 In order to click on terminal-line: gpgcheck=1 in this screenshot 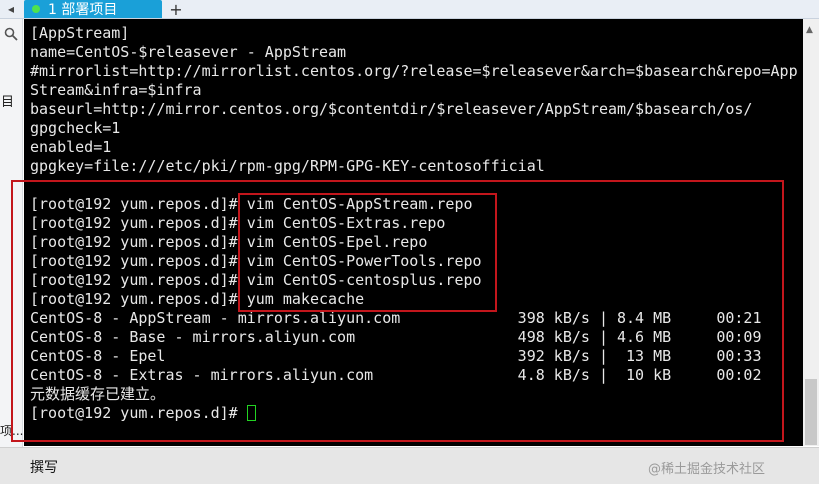, I will do `click(75, 128)`.